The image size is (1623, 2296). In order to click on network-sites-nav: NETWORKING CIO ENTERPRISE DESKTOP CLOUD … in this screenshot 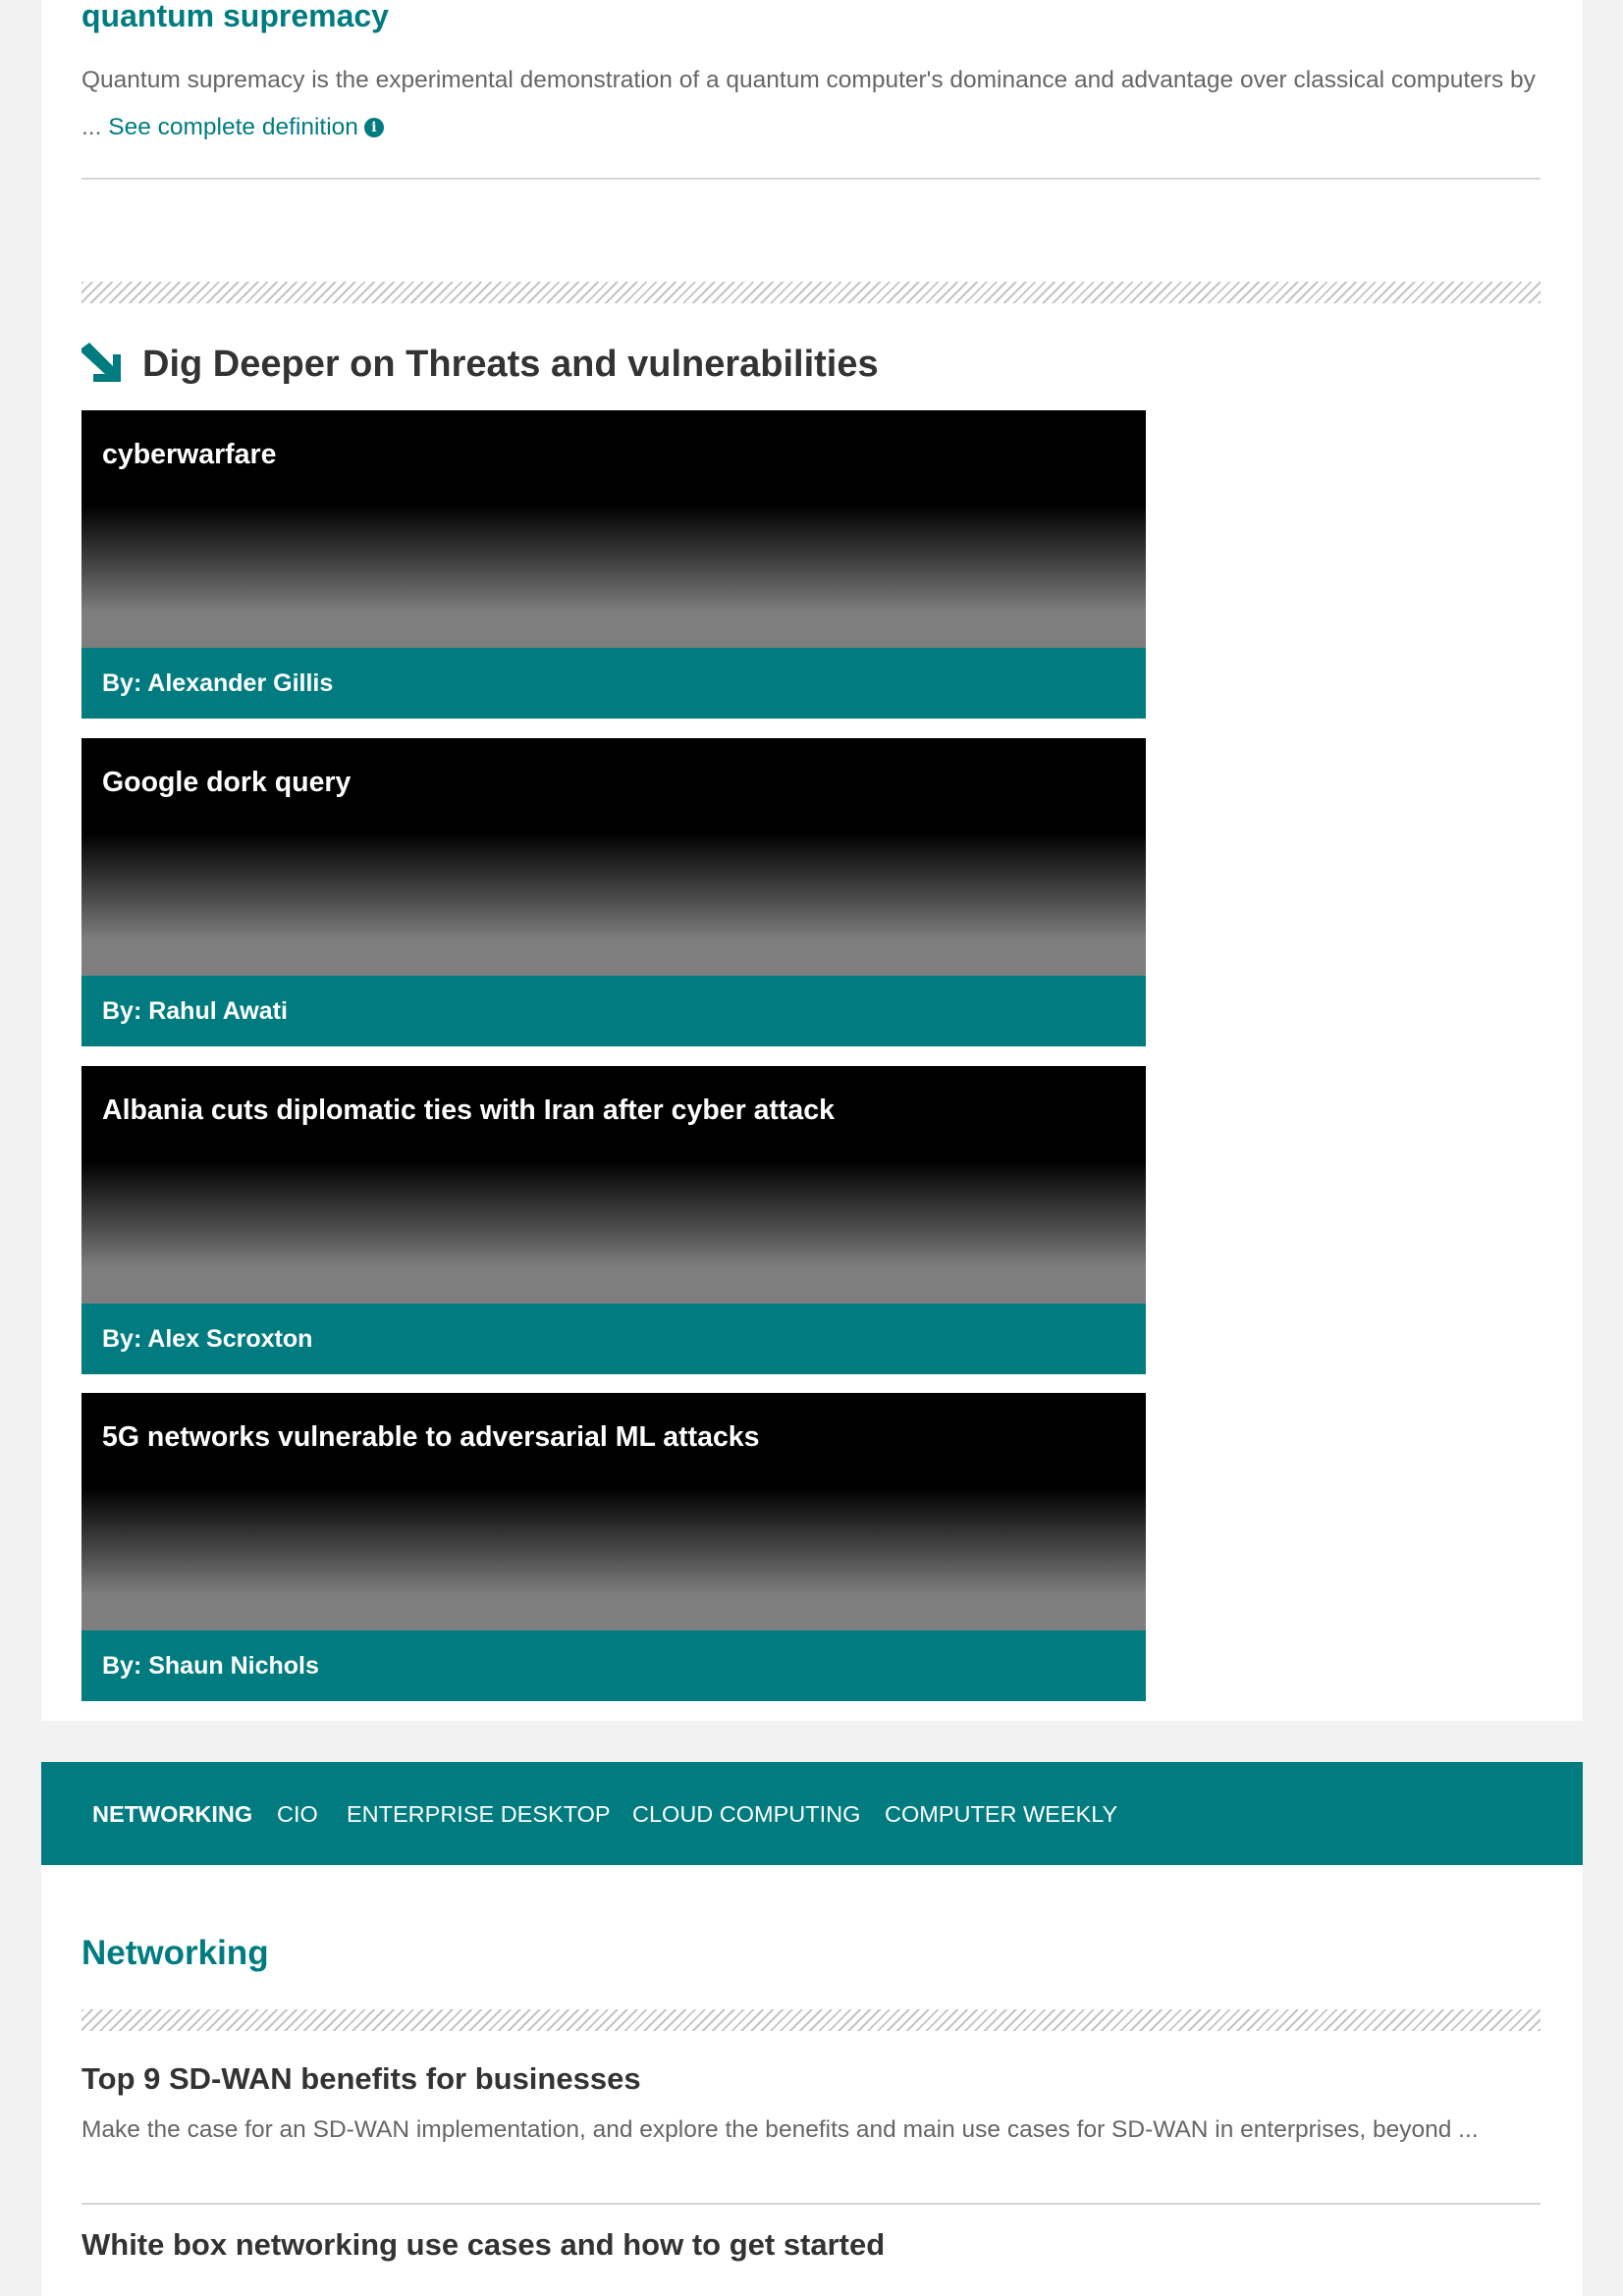, I will do `click(812, 1814)`.